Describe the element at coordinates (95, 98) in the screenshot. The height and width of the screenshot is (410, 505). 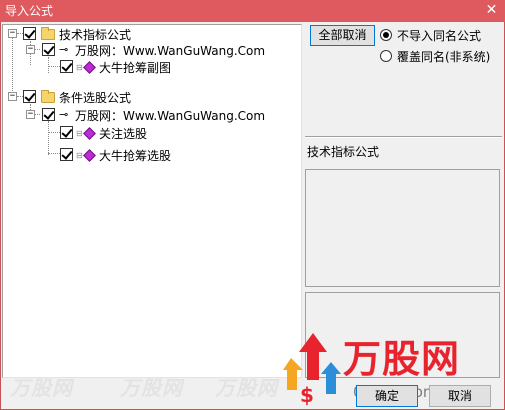
I see `group-label-screener: 条件选股公式` at that location.